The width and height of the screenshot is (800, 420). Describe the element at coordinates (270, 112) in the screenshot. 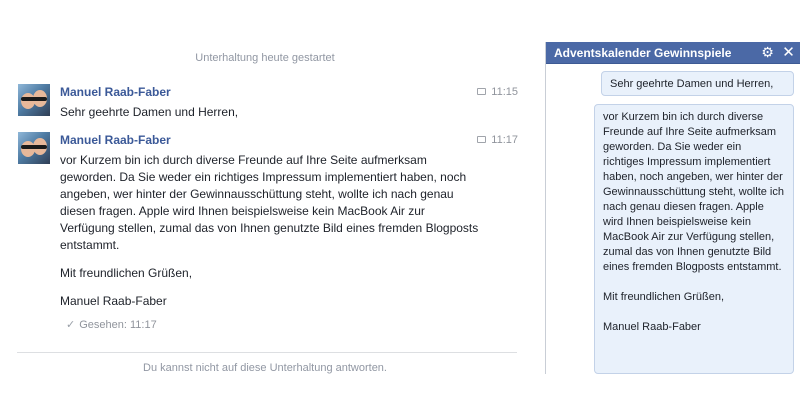

I see `message-body: Sehr geehrte Damen und Herren,` at that location.